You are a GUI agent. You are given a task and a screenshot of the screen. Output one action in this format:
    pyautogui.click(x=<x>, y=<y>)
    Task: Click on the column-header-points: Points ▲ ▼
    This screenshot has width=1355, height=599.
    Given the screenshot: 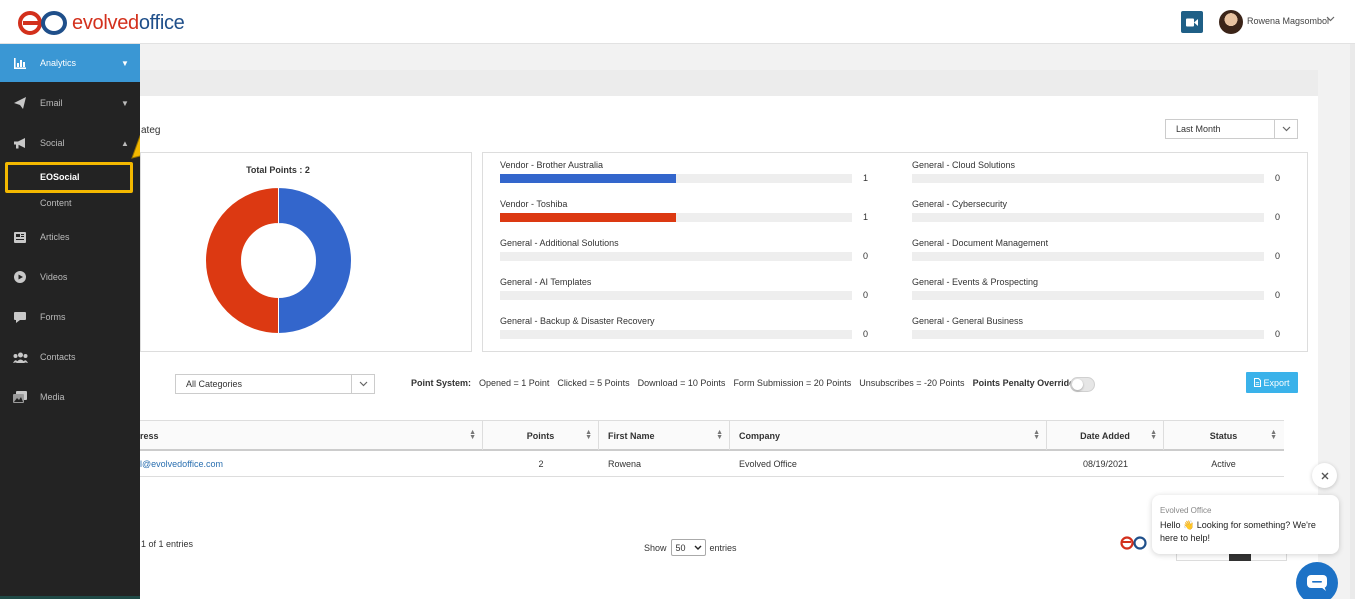 What is the action you would take?
    pyautogui.click(x=541, y=435)
    